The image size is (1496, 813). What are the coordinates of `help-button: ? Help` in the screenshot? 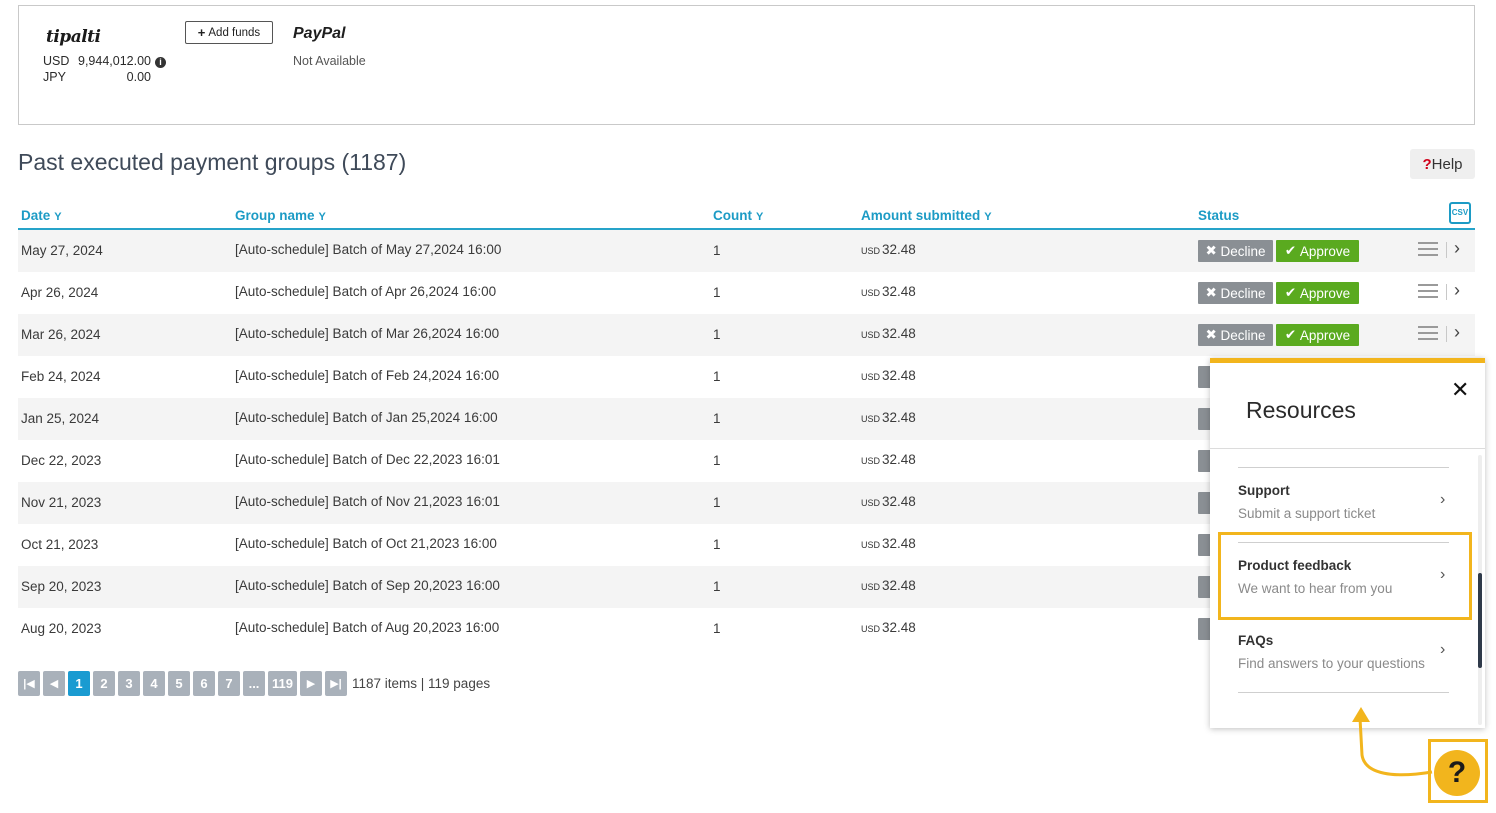 It's located at (1442, 164).